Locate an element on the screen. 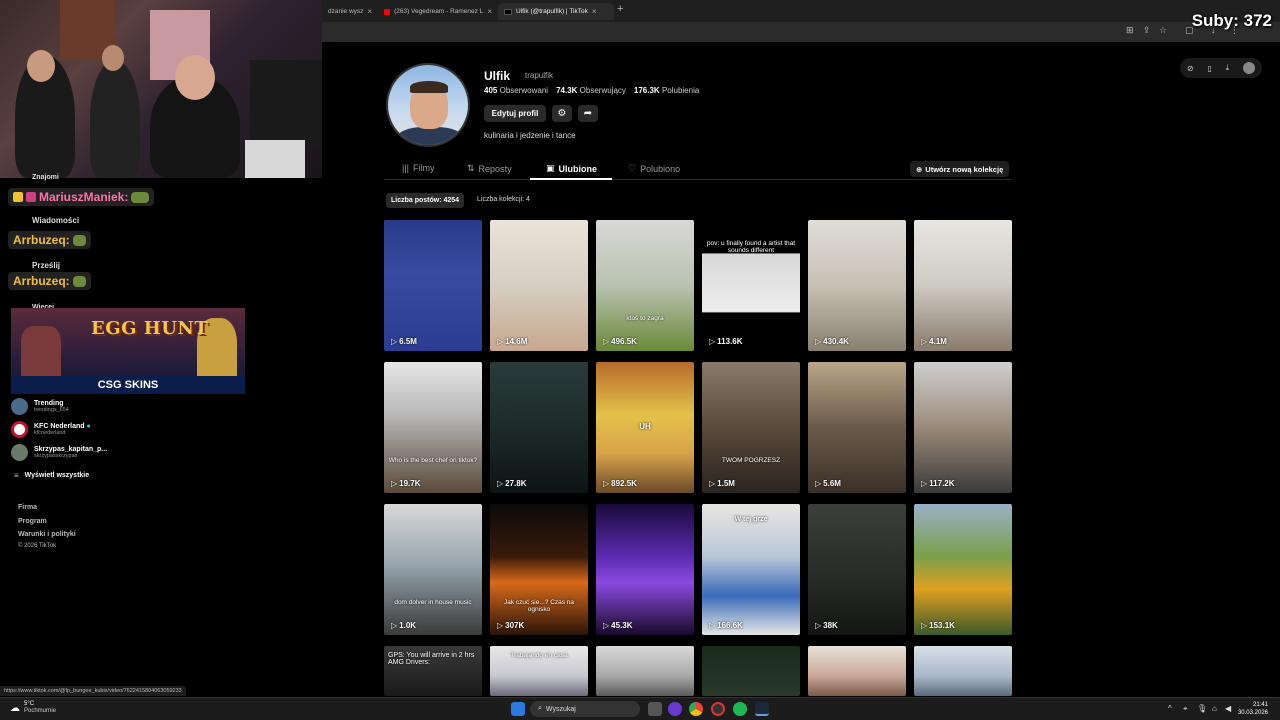 This screenshot has width=1280, height=720. followers-stat: 74.3K Obserwujący is located at coordinates (591, 90).